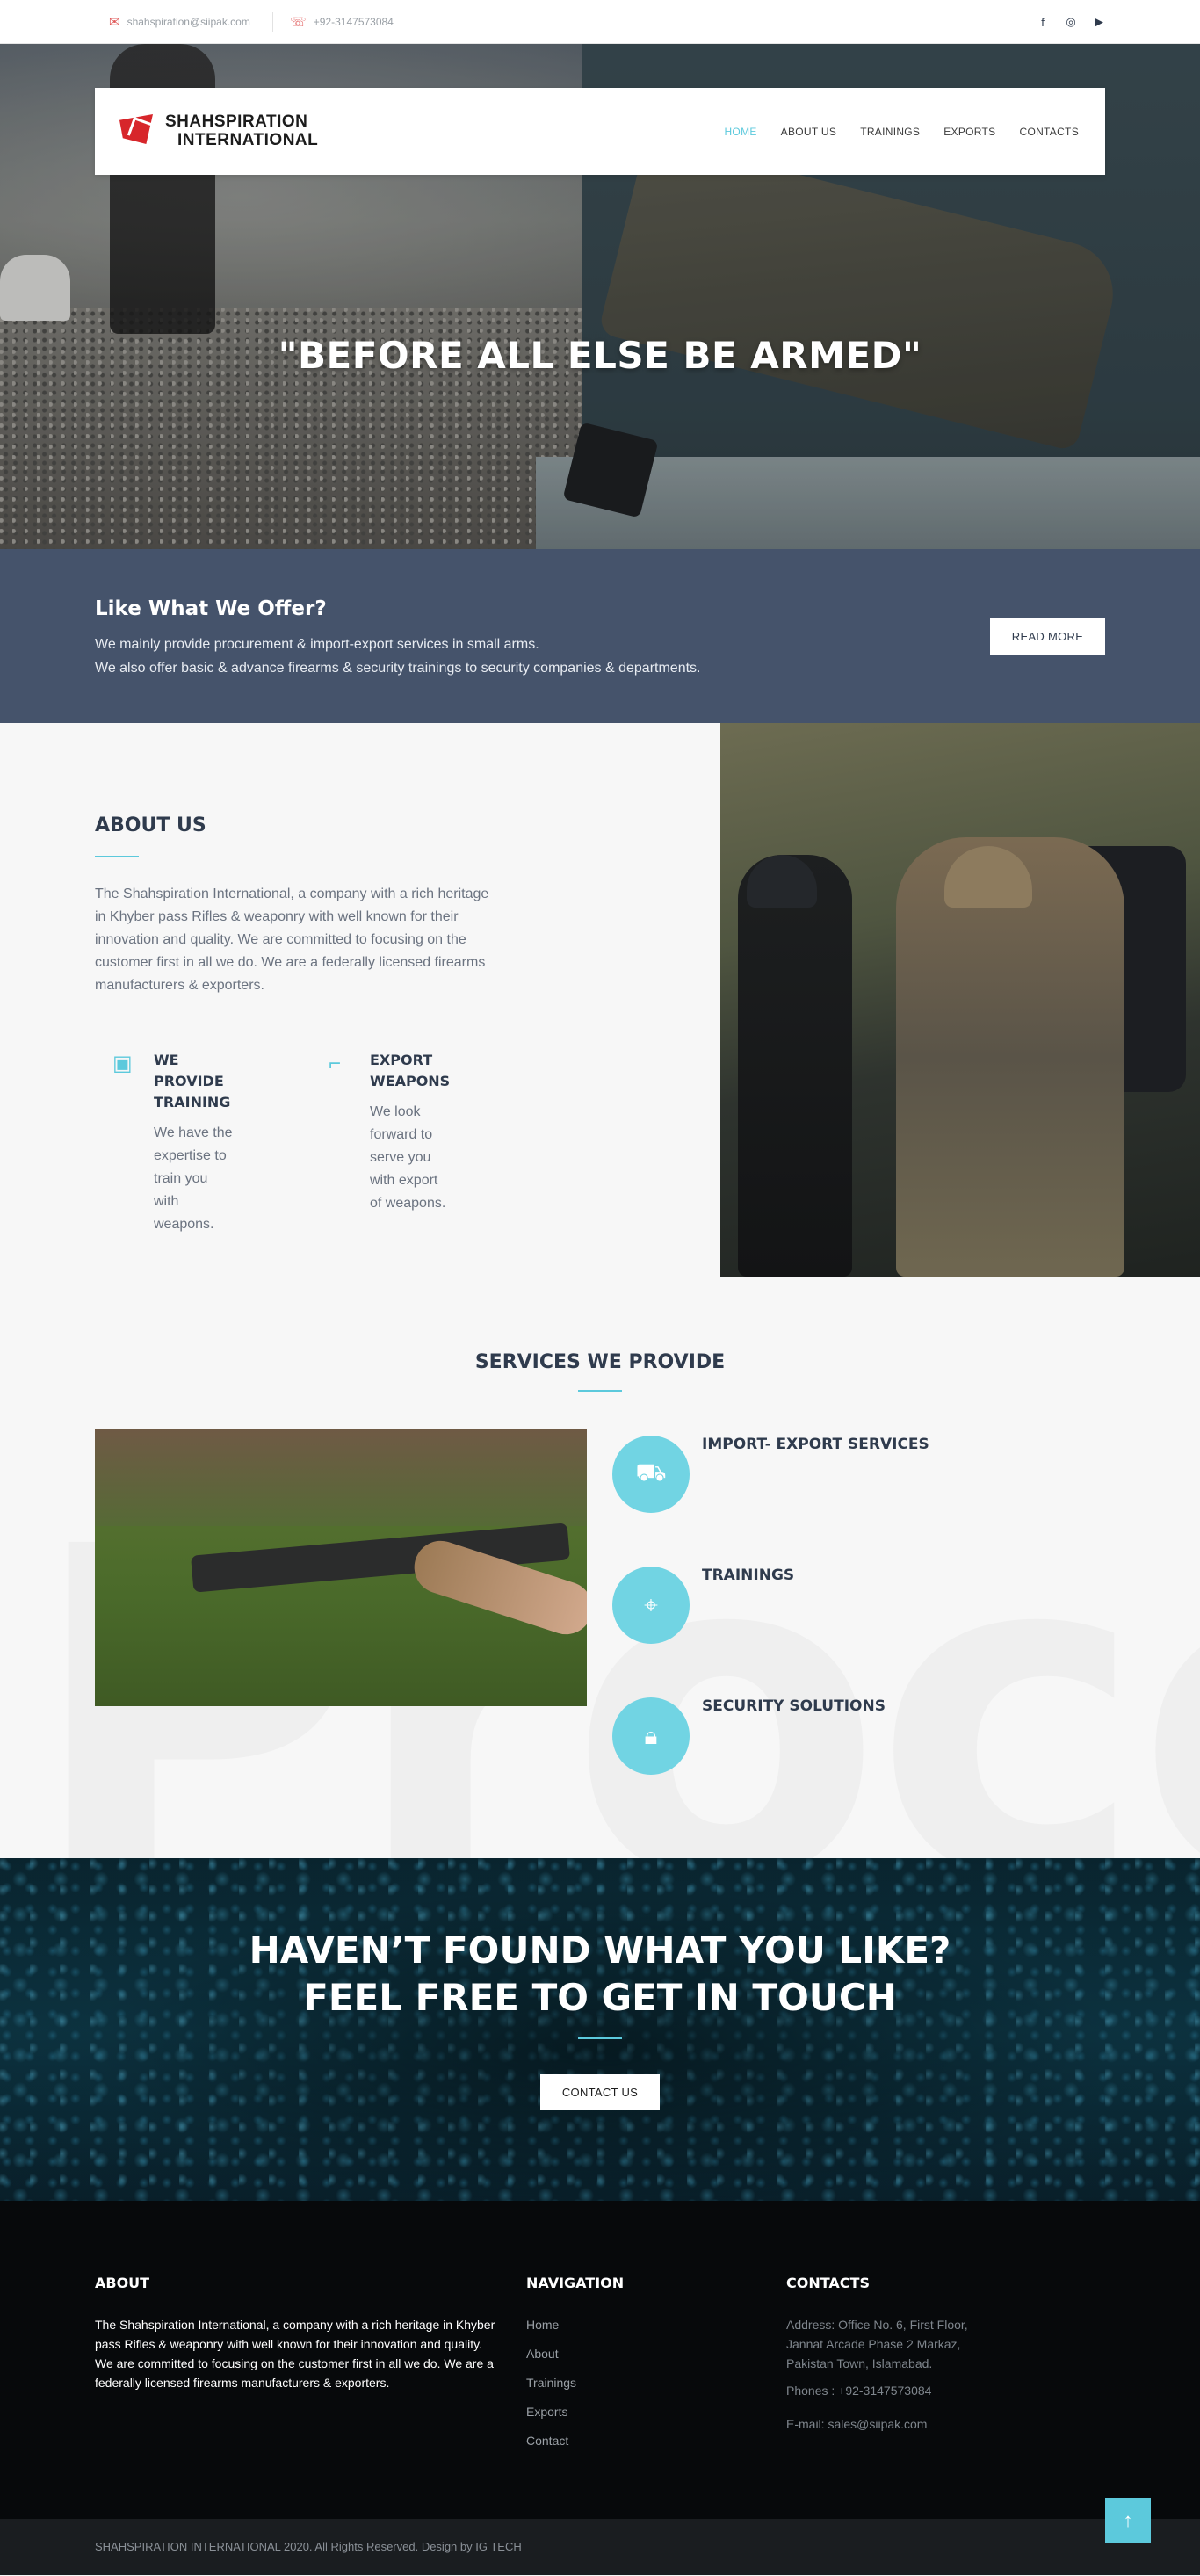  Describe the element at coordinates (551, 2353) in the screenshot. I see `footer-nav-about: About` at that location.